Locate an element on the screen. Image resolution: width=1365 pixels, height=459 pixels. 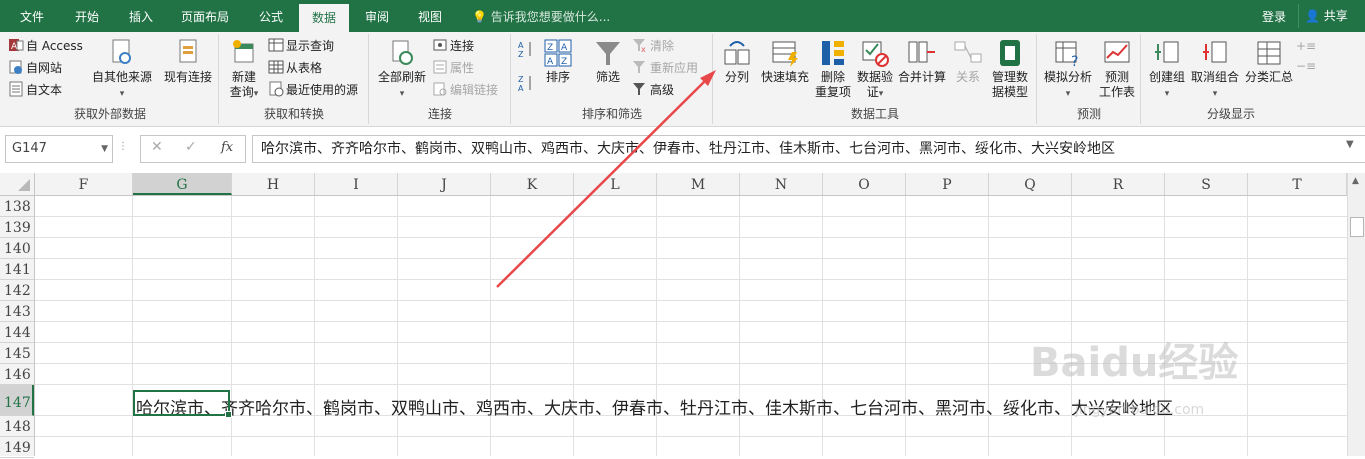
tab-page-layout: 页面布局 is located at coordinates (205, 16).